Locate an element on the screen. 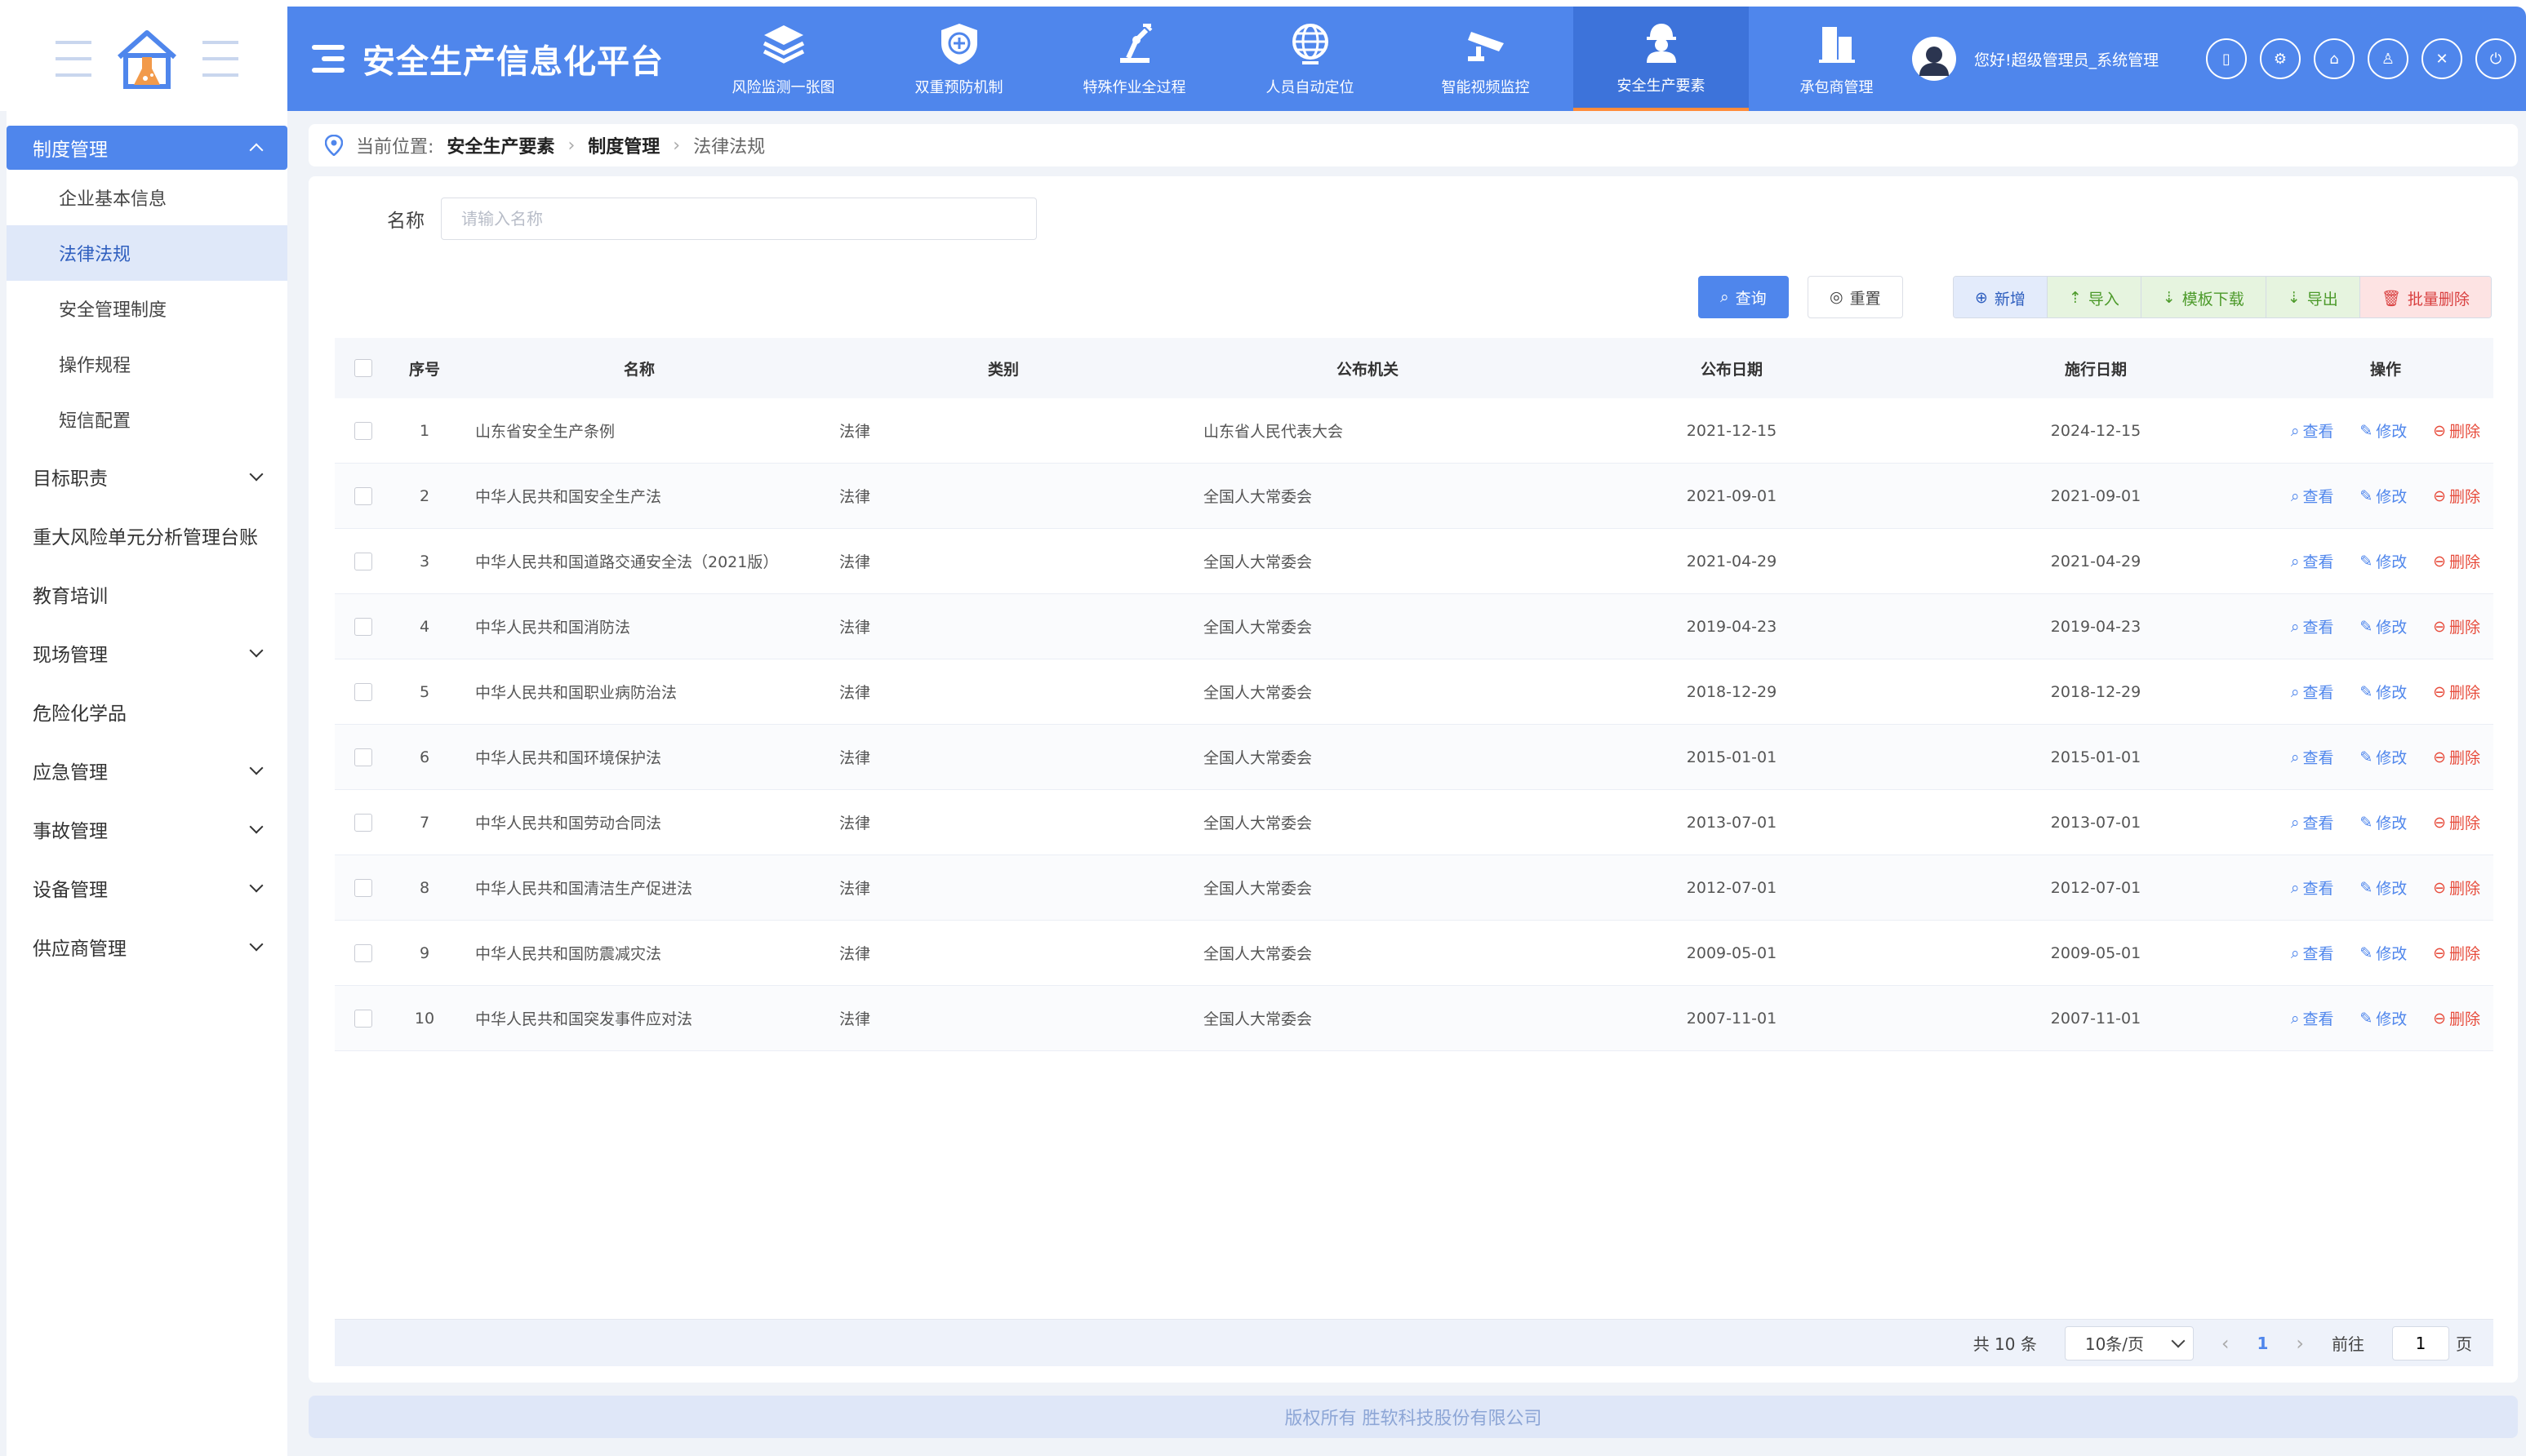  app-title: 安全生产信息化平台 is located at coordinates (513, 62).